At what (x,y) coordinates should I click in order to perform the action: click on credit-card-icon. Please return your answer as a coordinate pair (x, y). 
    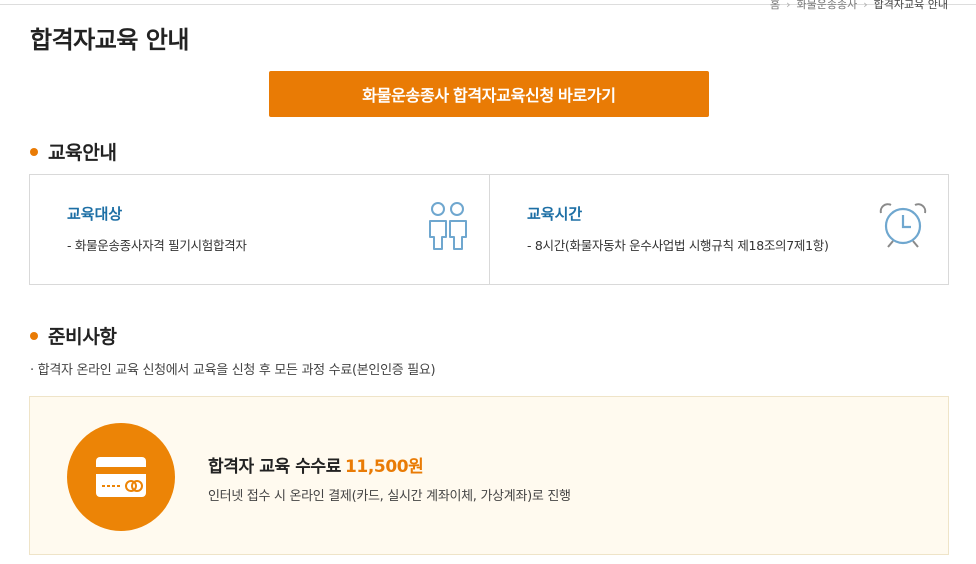
    Looking at the image, I should click on (121, 477).